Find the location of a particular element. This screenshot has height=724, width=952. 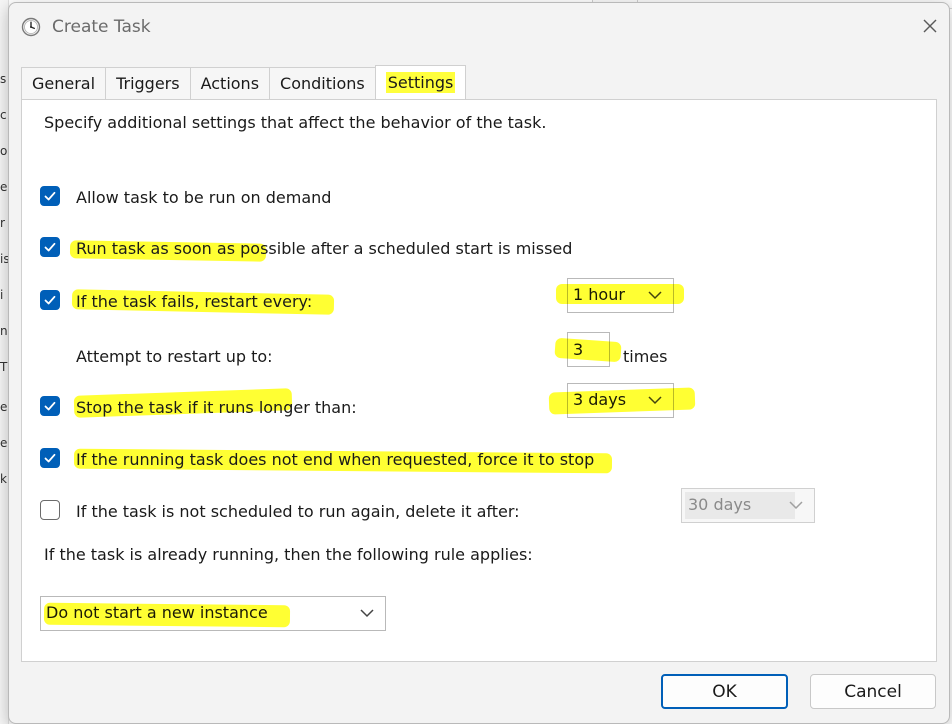

tab-settings: Settings is located at coordinates (420, 82).